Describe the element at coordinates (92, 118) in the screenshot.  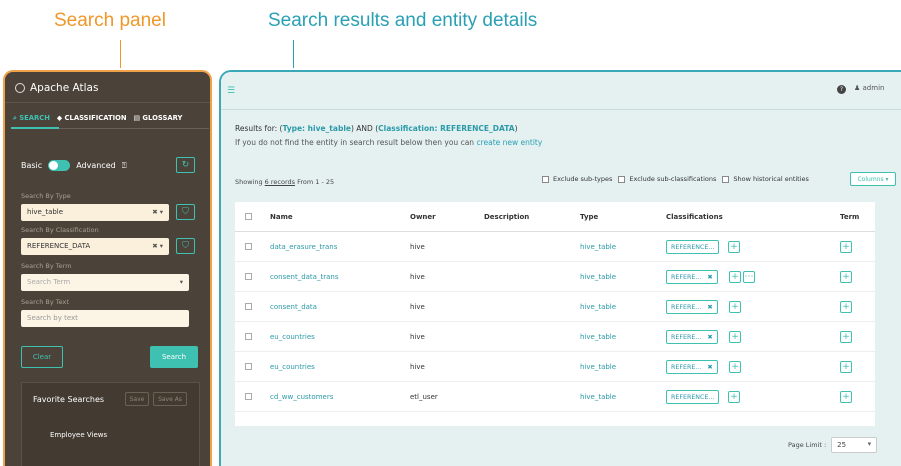
I see `tab-classification: ◆ CLASSIFICATION` at that location.